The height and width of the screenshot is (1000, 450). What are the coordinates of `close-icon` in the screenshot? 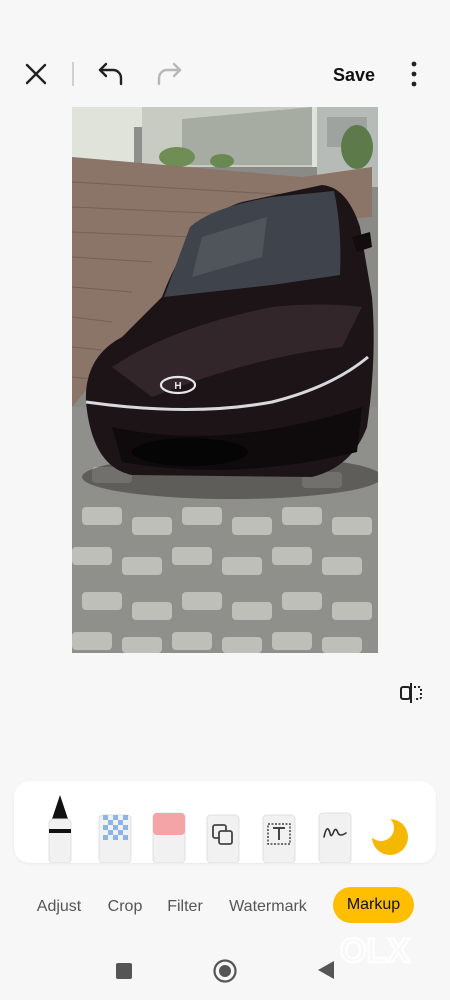 It's located at (36, 74).